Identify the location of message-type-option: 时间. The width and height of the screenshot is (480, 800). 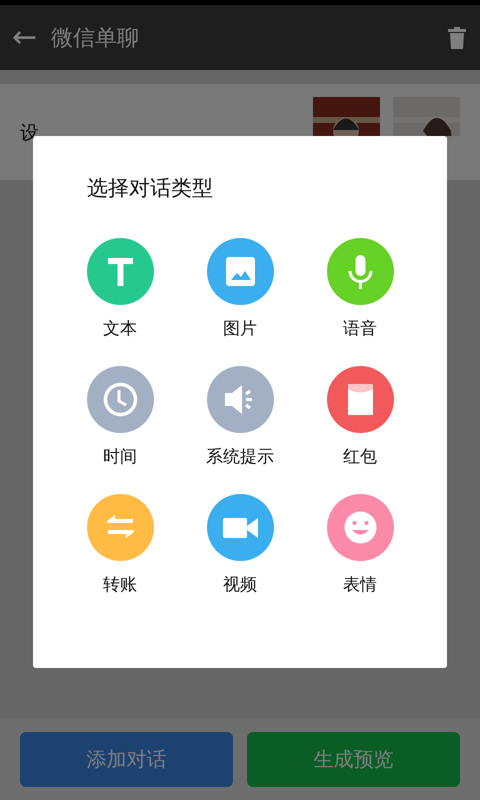
(120, 417).